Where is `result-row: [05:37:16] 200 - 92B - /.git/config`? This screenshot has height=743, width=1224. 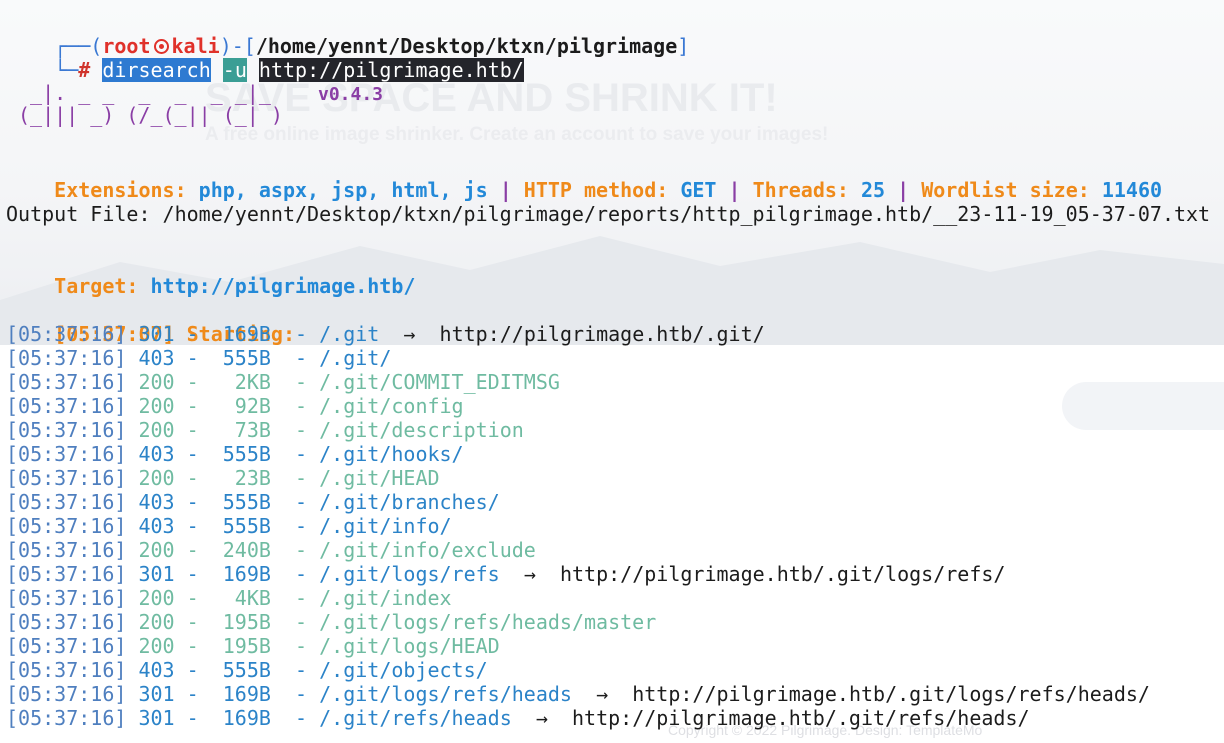 result-row: [05:37:16] 200 - 92B - /.git/config is located at coordinates (235, 406).